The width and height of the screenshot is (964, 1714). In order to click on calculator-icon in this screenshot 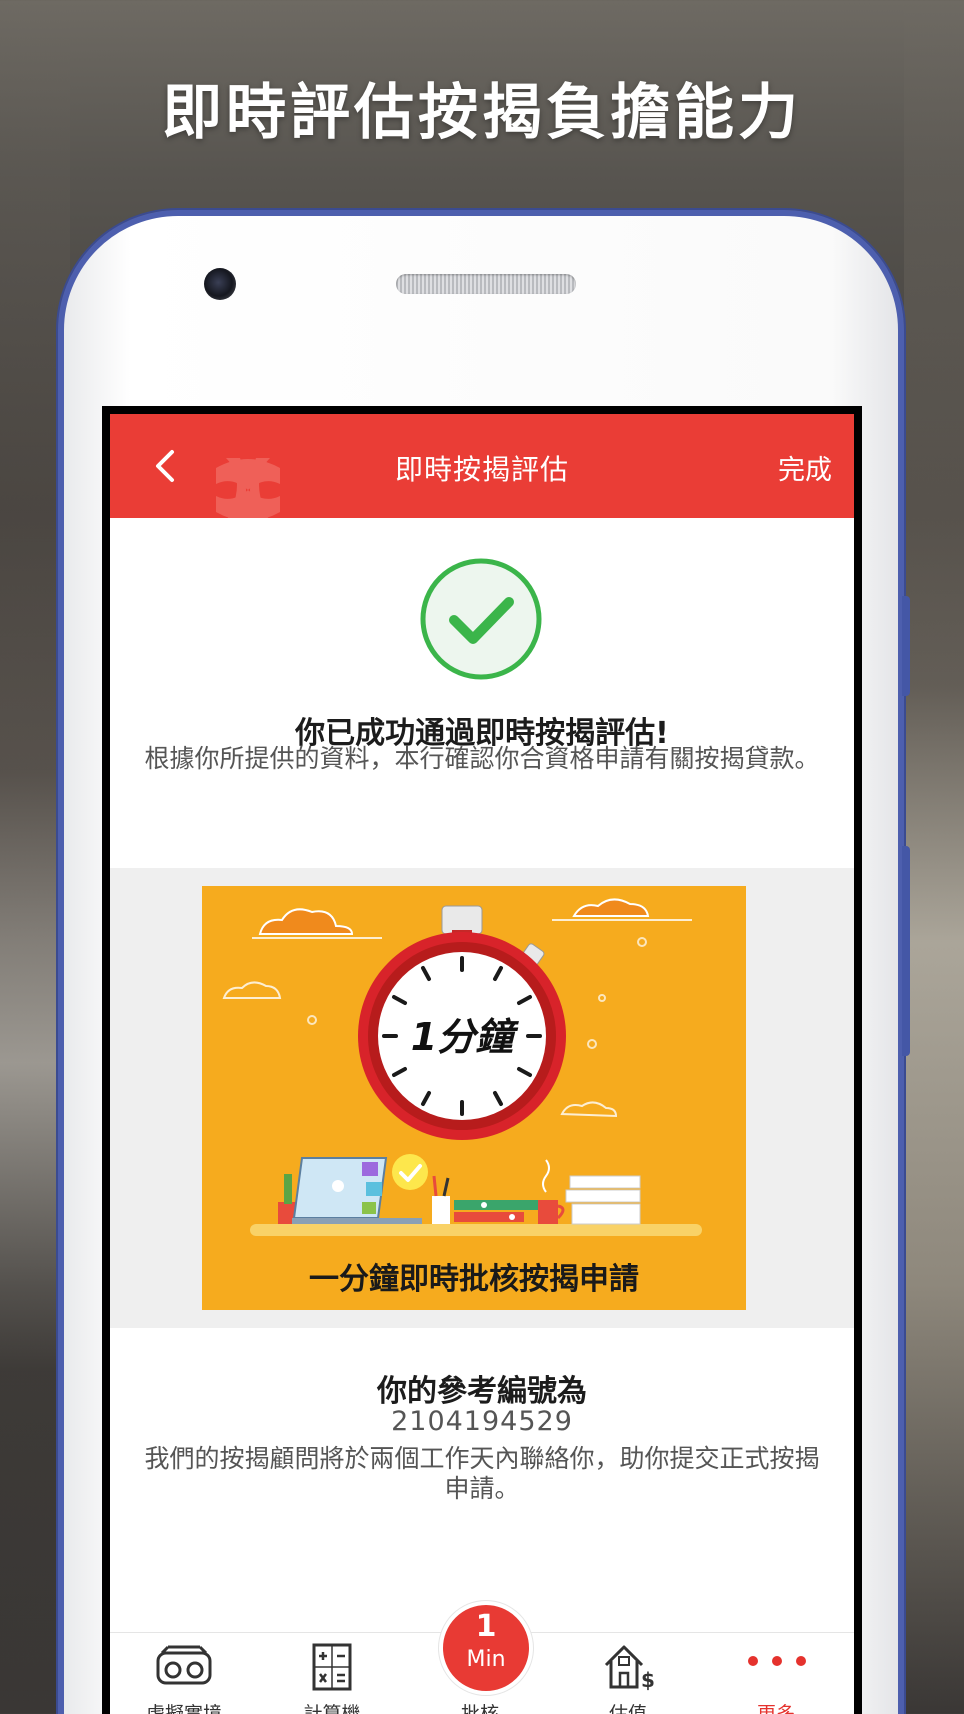, I will do `click(332, 1667)`.